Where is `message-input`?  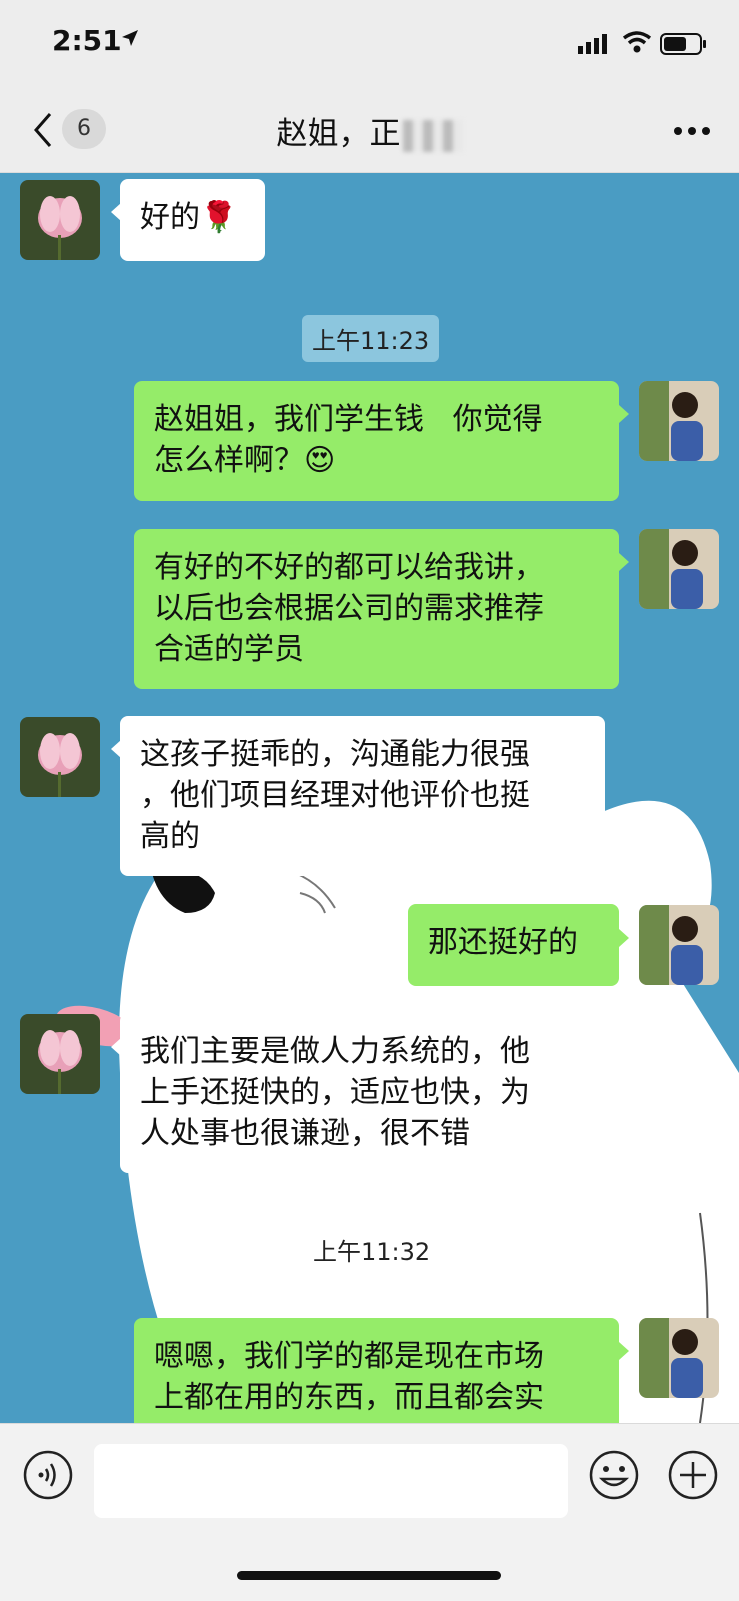
message-input is located at coordinates (331, 1481).